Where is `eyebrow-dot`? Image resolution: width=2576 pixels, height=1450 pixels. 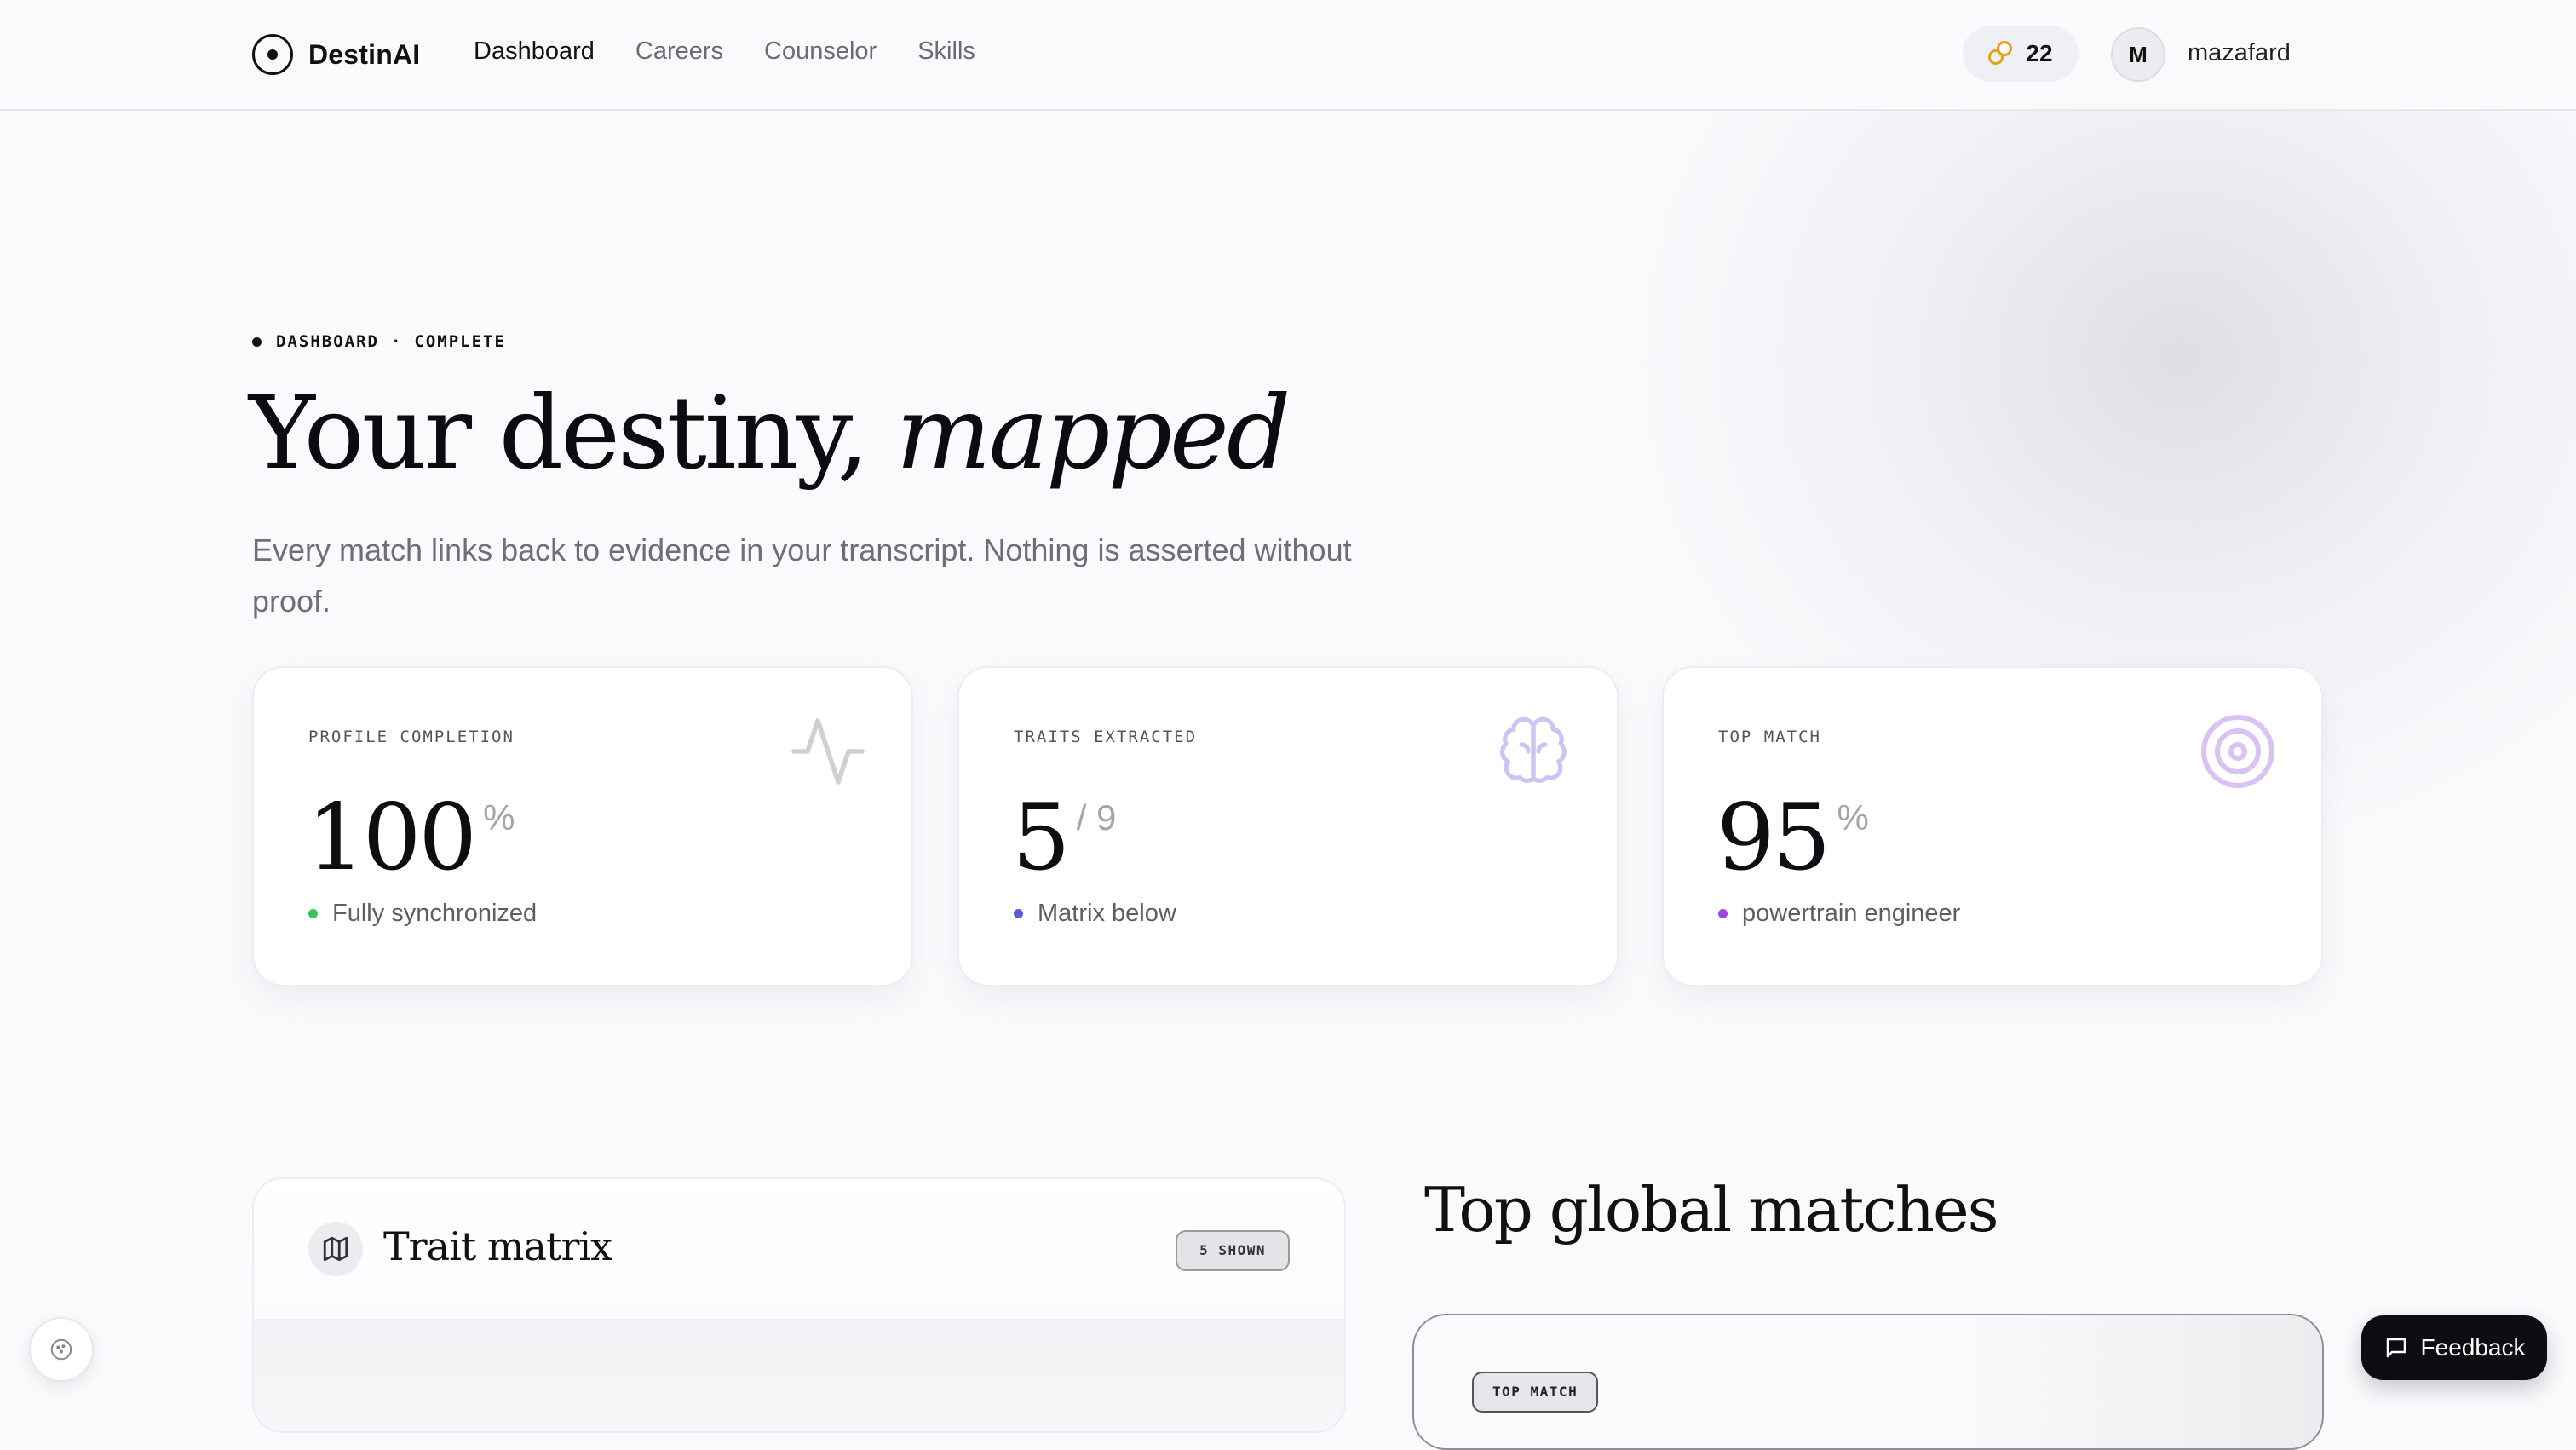 eyebrow-dot is located at coordinates (257, 342).